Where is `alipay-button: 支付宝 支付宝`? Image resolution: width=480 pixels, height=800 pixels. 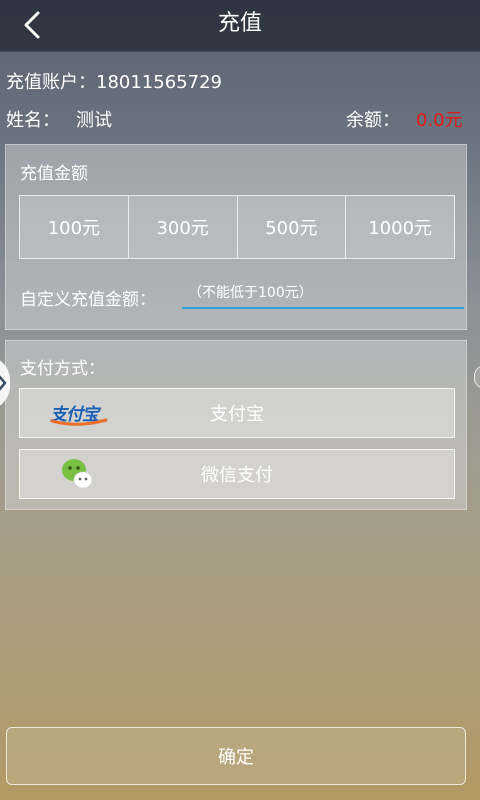
alipay-button: 支付宝 支付宝 is located at coordinates (237, 413).